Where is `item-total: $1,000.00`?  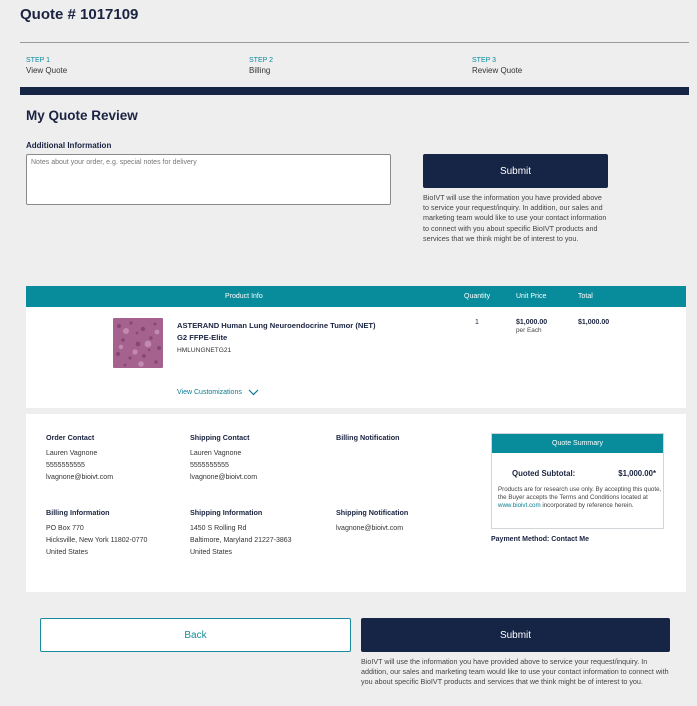
item-total: $1,000.00 is located at coordinates (594, 322).